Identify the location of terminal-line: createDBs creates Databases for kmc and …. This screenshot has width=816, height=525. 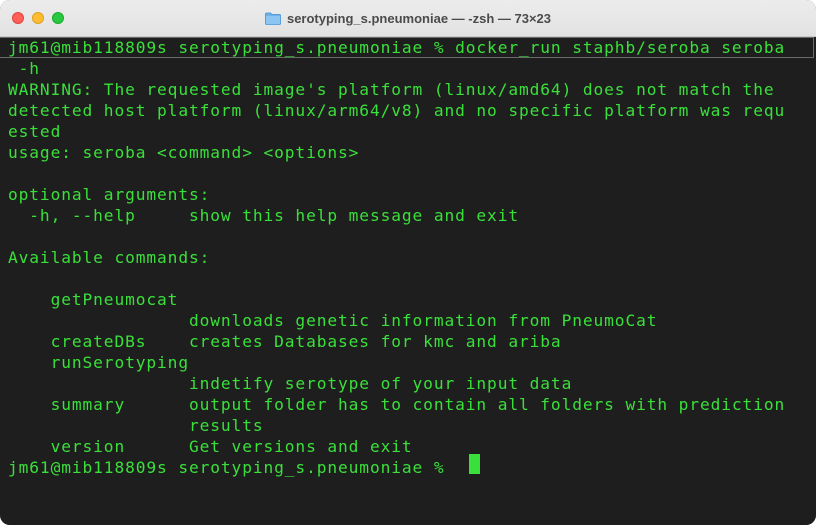
(285, 341).